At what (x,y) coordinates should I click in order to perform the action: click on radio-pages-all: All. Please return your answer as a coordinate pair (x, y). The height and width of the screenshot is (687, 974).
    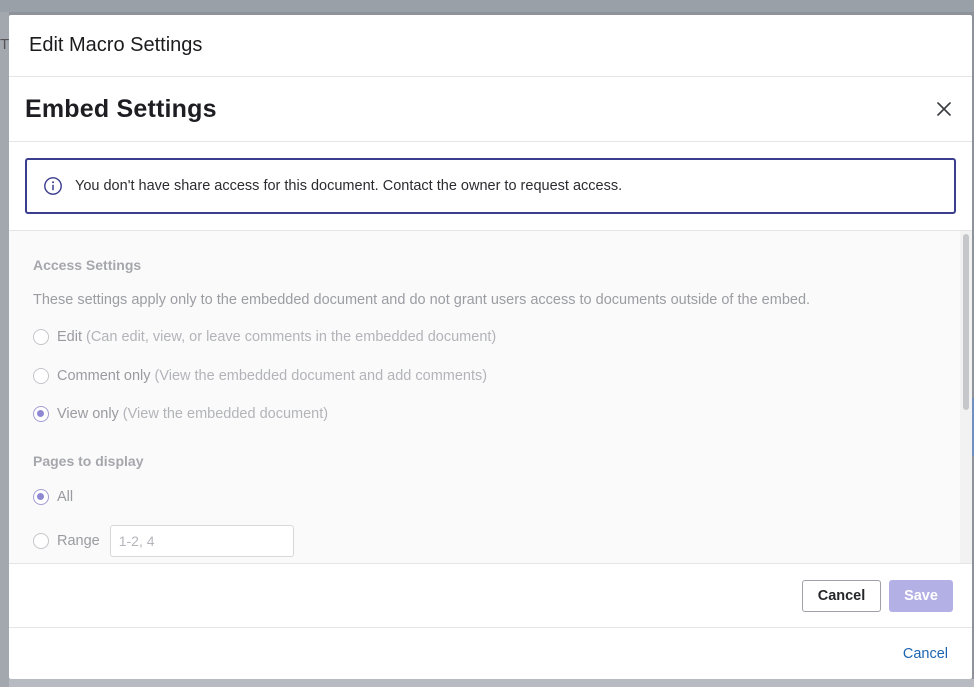
    Looking at the image, I should click on (53, 497).